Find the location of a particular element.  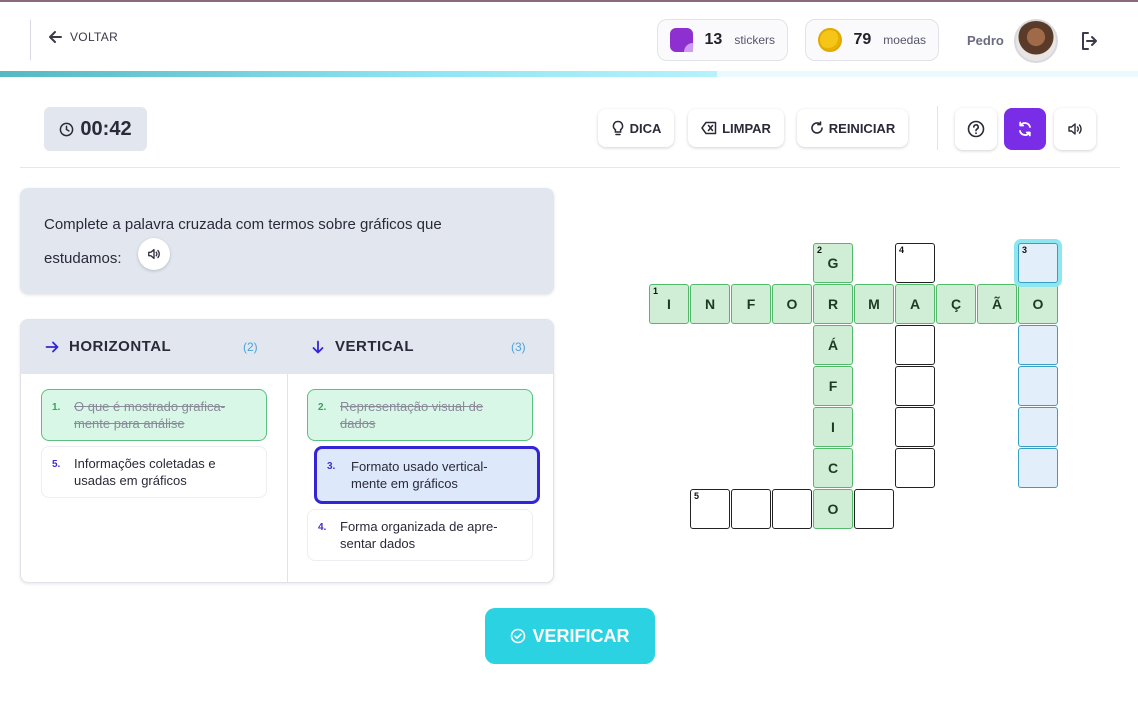

clue-number: 2. is located at coordinates (322, 407).